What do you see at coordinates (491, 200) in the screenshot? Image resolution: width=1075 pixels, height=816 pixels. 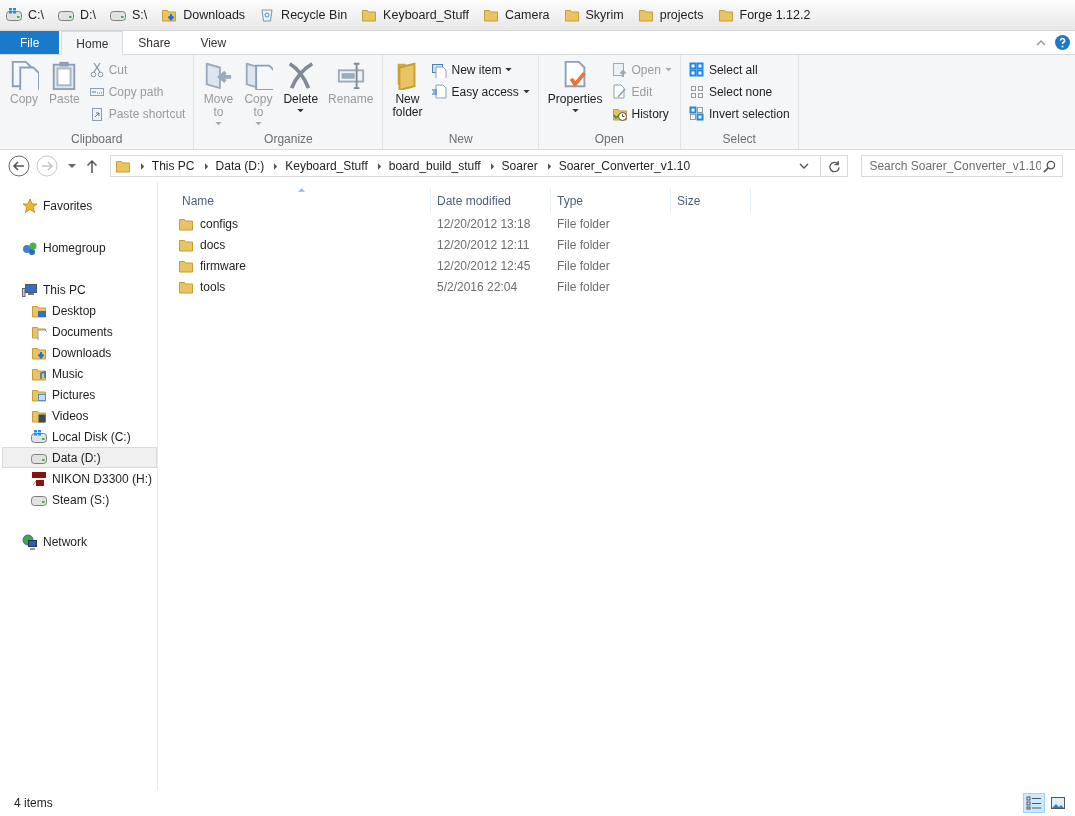 I see `column-header: Date modified` at bounding box center [491, 200].